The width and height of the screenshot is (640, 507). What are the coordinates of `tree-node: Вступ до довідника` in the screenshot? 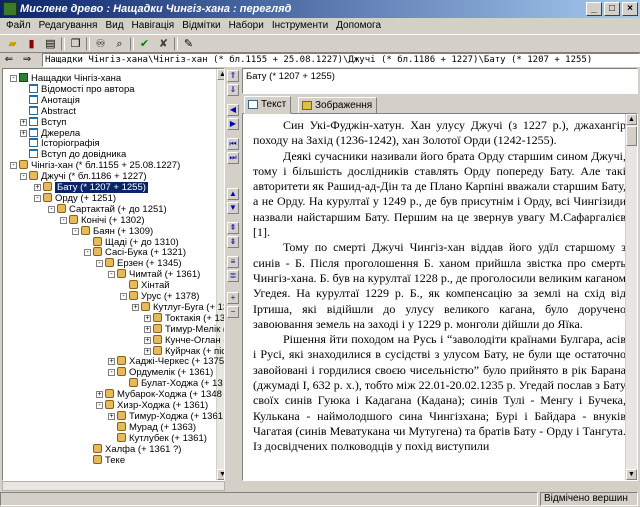 It's located at (77, 154).